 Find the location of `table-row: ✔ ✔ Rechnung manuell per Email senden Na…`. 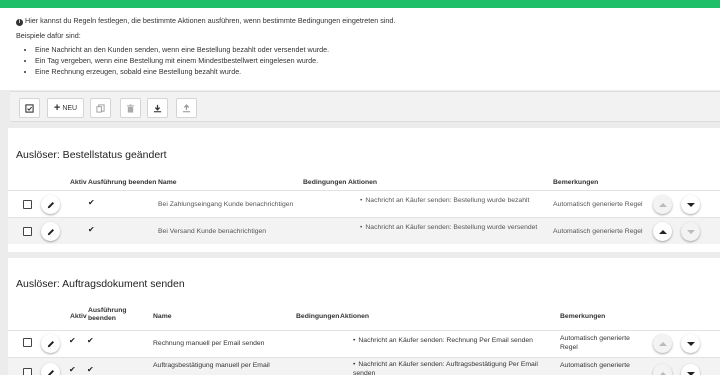

table-row: ✔ ✔ Rechnung manuell per Email senden Na… is located at coordinates (364, 343).